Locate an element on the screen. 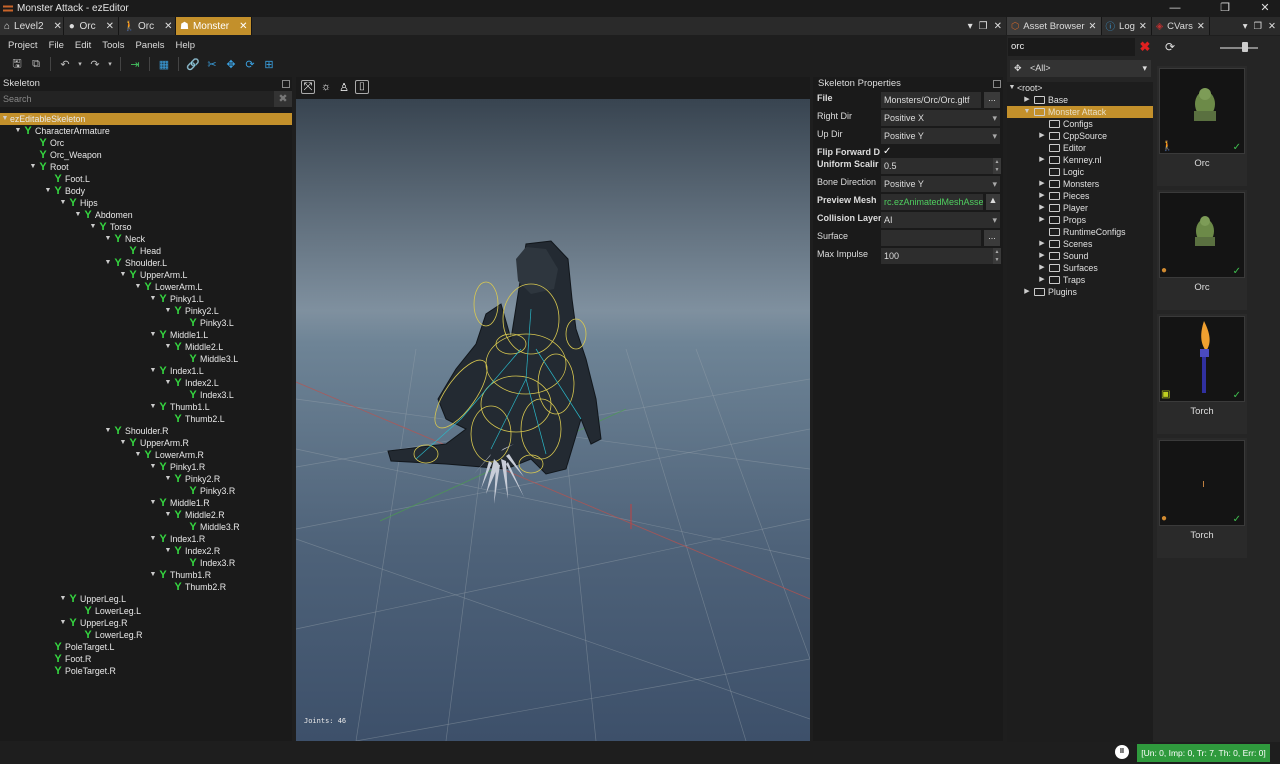  asset-search-input: orc is located at coordinates (1071, 47).